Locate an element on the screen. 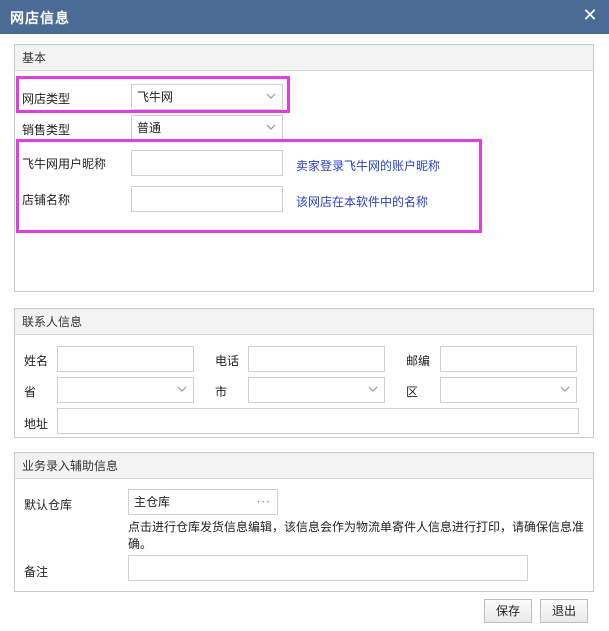 The image size is (609, 631). exit-button: 退出 is located at coordinates (564, 611).